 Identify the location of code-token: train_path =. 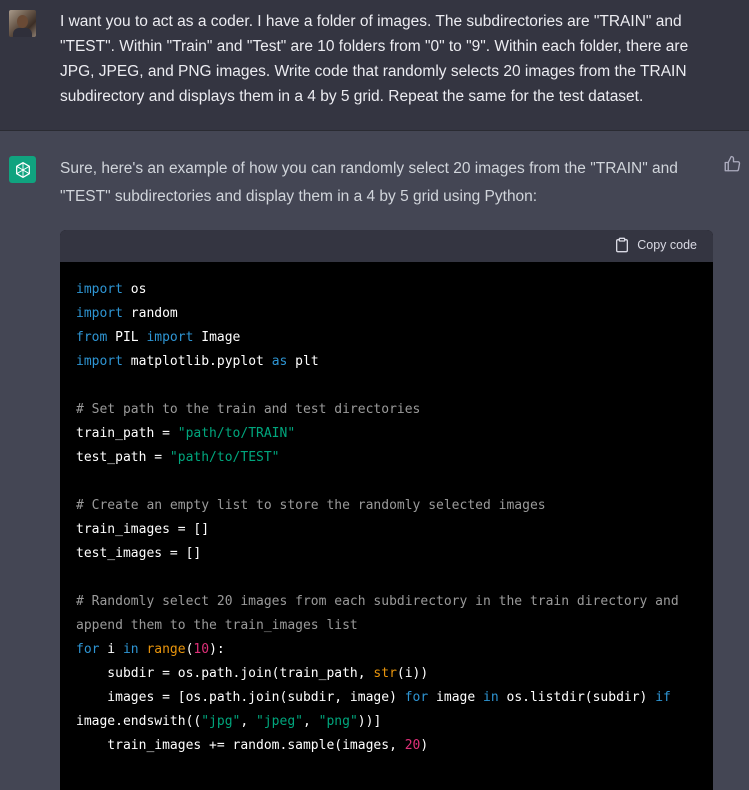
(127, 433).